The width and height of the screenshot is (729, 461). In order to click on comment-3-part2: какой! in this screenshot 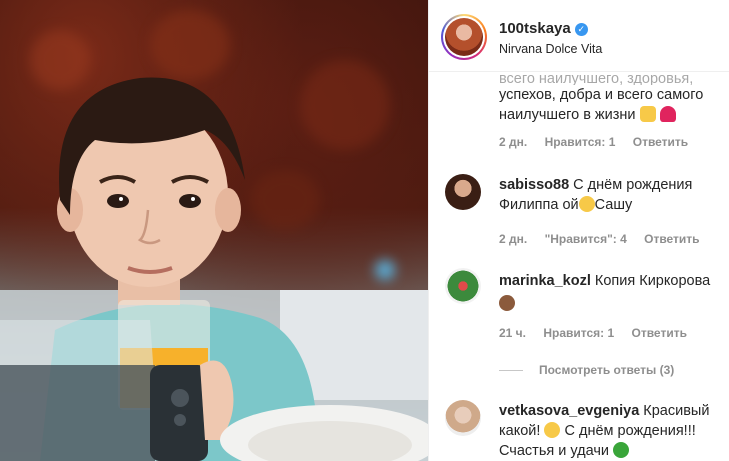, I will do `click(520, 431)`.